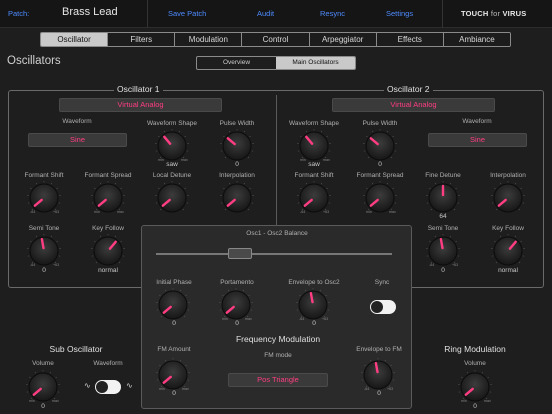 Image resolution: width=552 pixels, height=414 pixels. I want to click on portamento-knob: min max, so click(236, 304).